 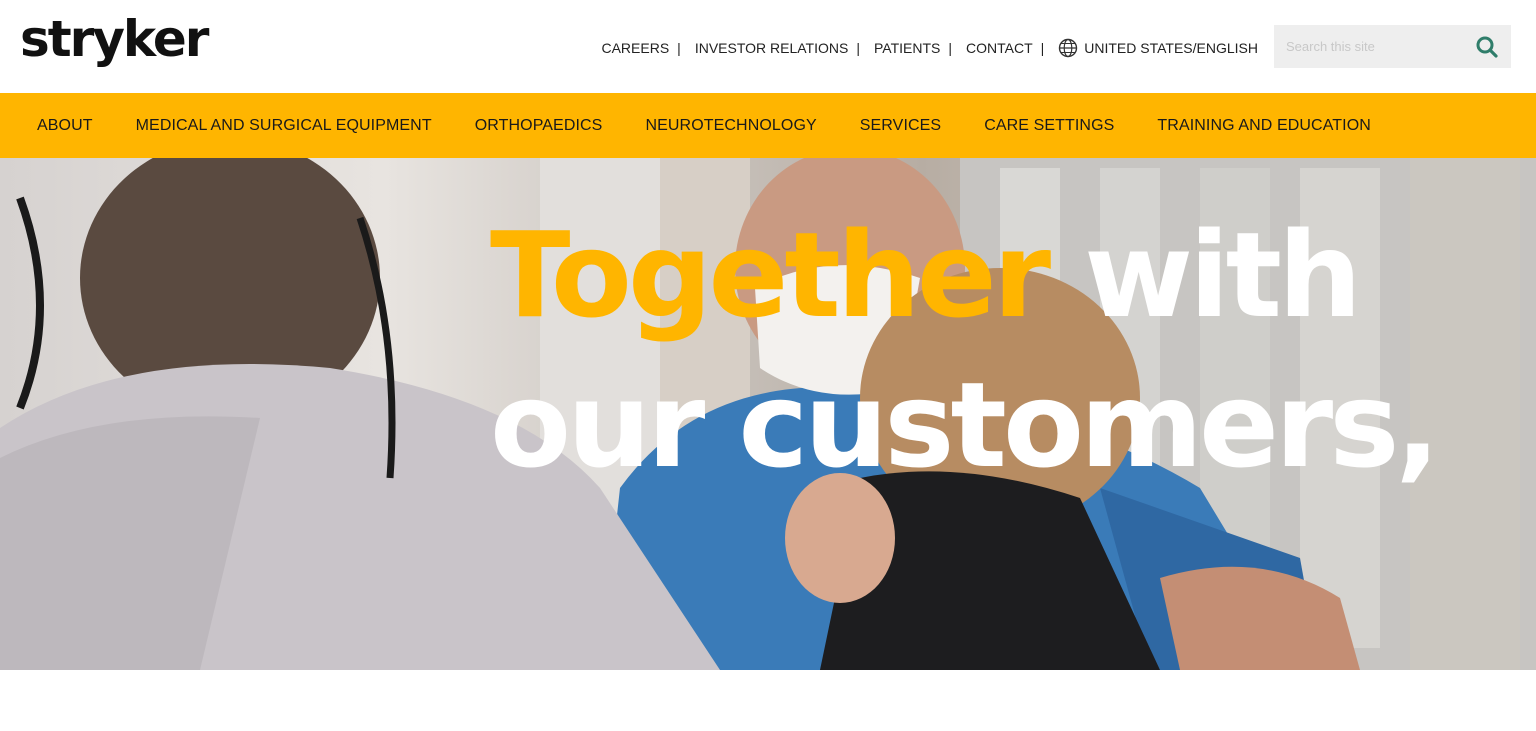 I want to click on globe-icon, so click(x=1068, y=48).